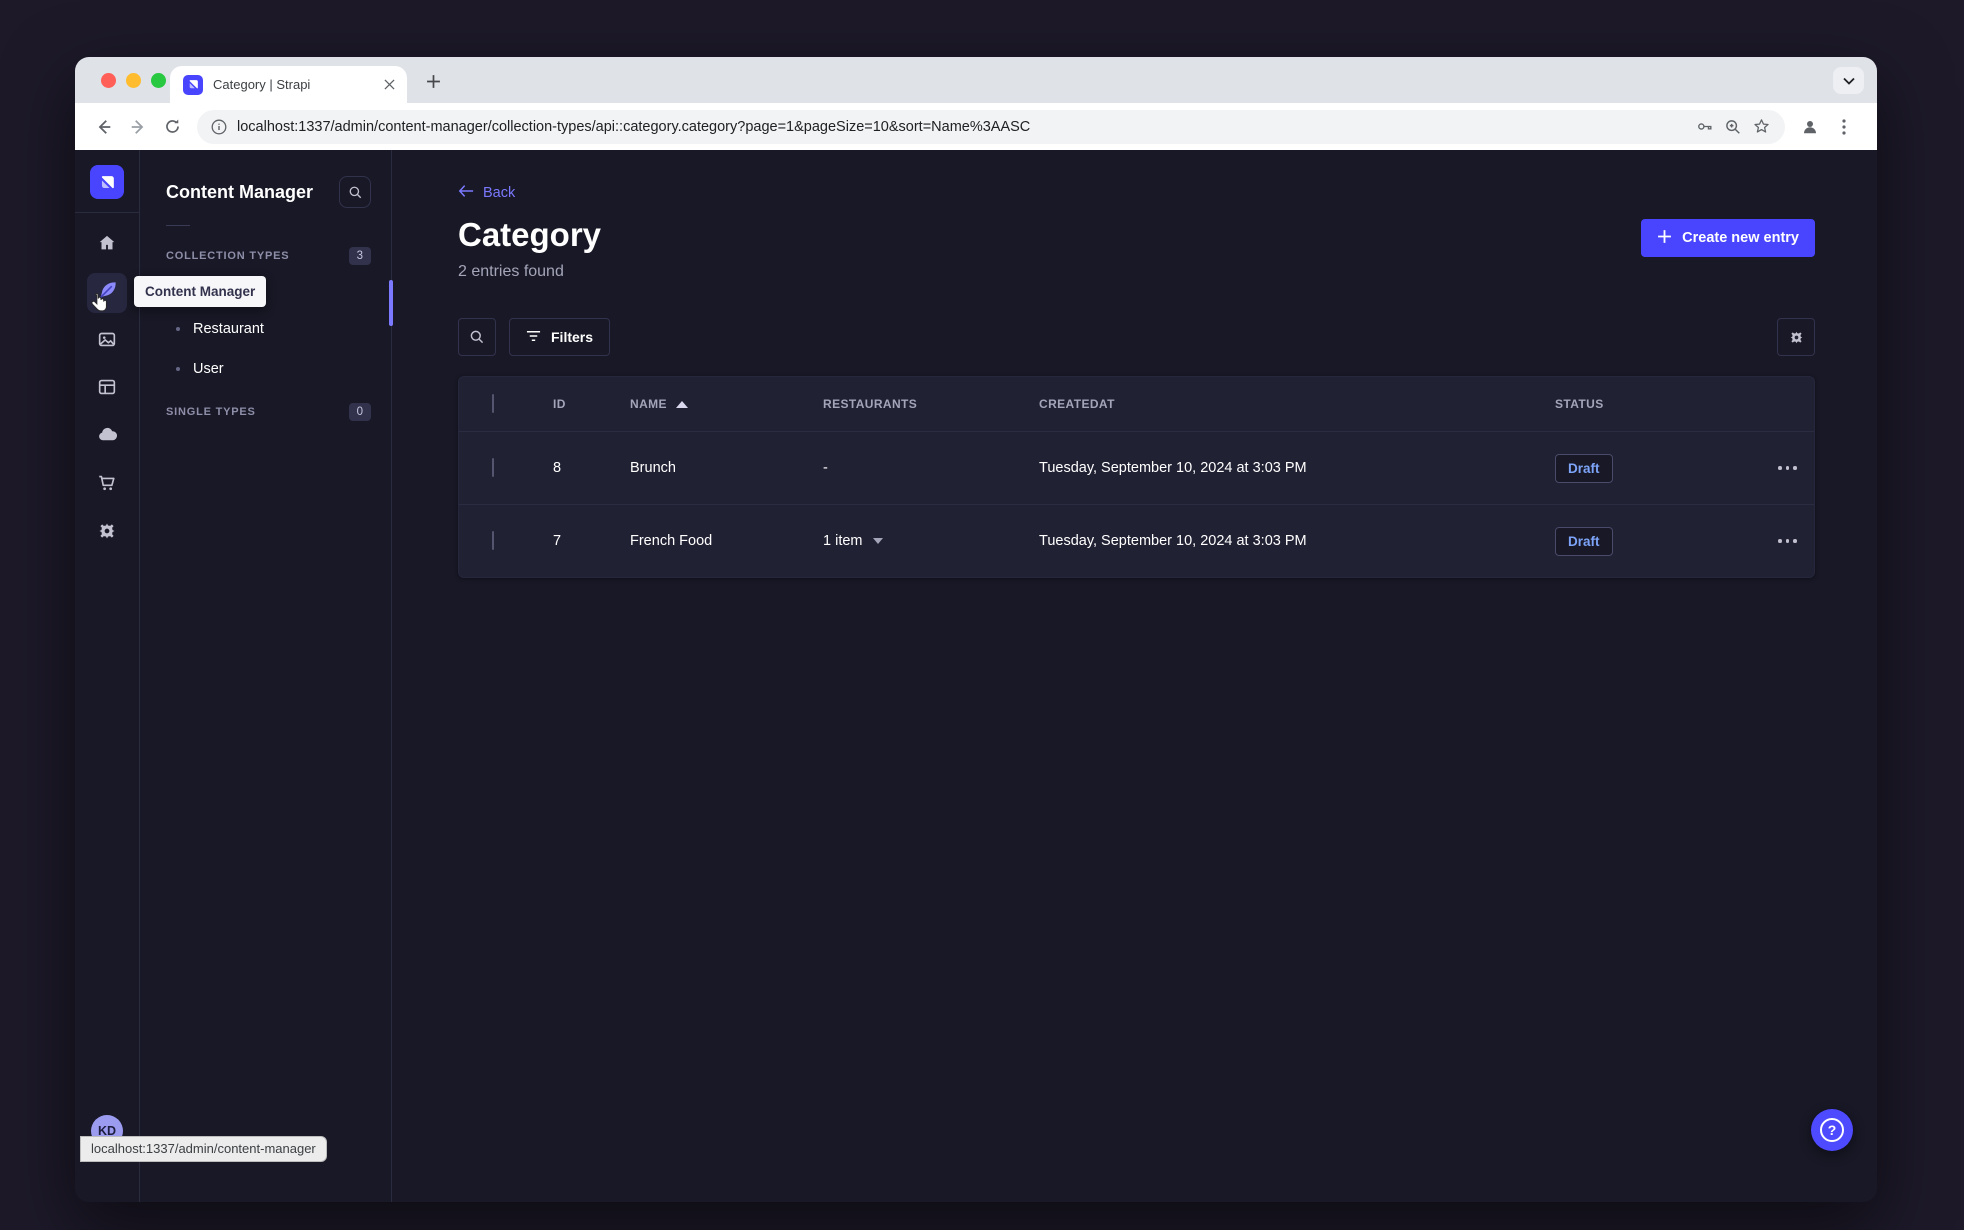 The image size is (1964, 1230). What do you see at coordinates (107, 212) in the screenshot?
I see `rail-divider` at bounding box center [107, 212].